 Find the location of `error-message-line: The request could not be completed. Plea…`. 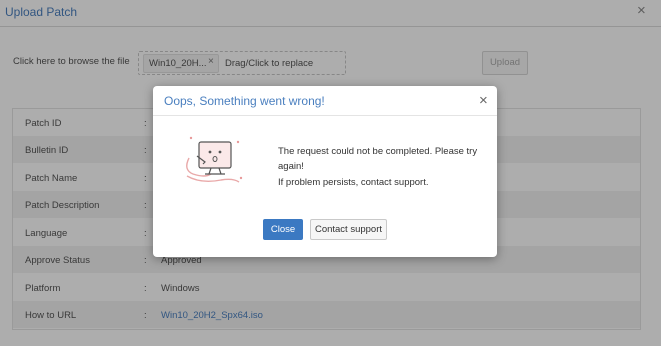

error-message-line: The request could not be completed. Plea… is located at coordinates (378, 151).